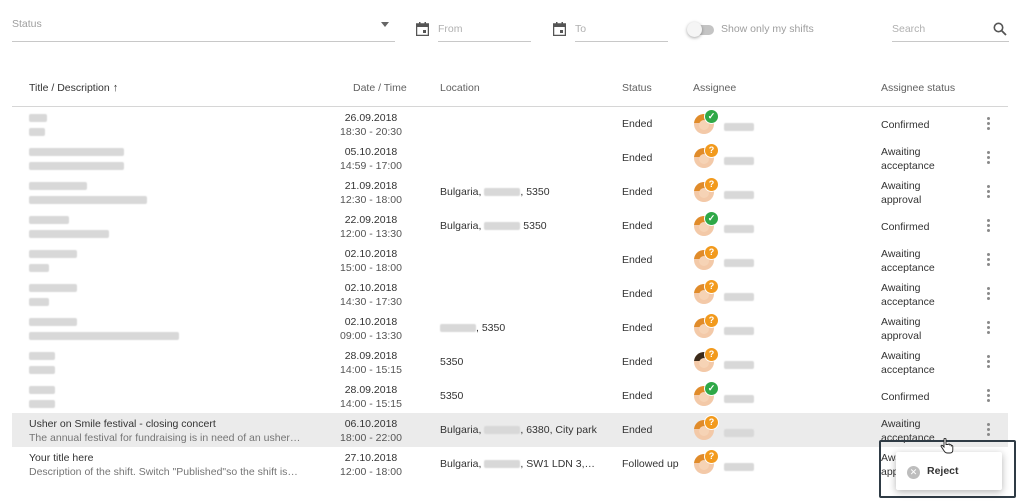 The height and width of the screenshot is (502, 1024). Describe the element at coordinates (947, 446) in the screenshot. I see `hand-cursor-icon` at that location.